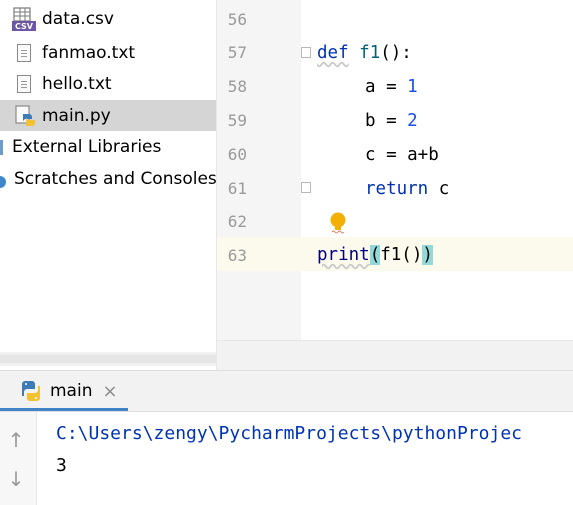  Describe the element at coordinates (2, 147) in the screenshot. I see `library-icon` at that location.